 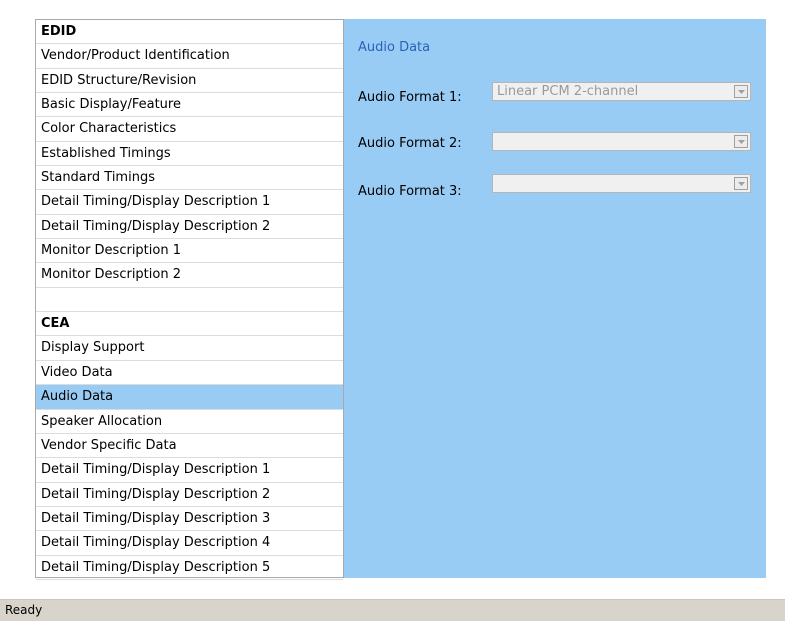 I want to click on nav-item: Detail Timing/Display Description 5, so click(x=189, y=568).